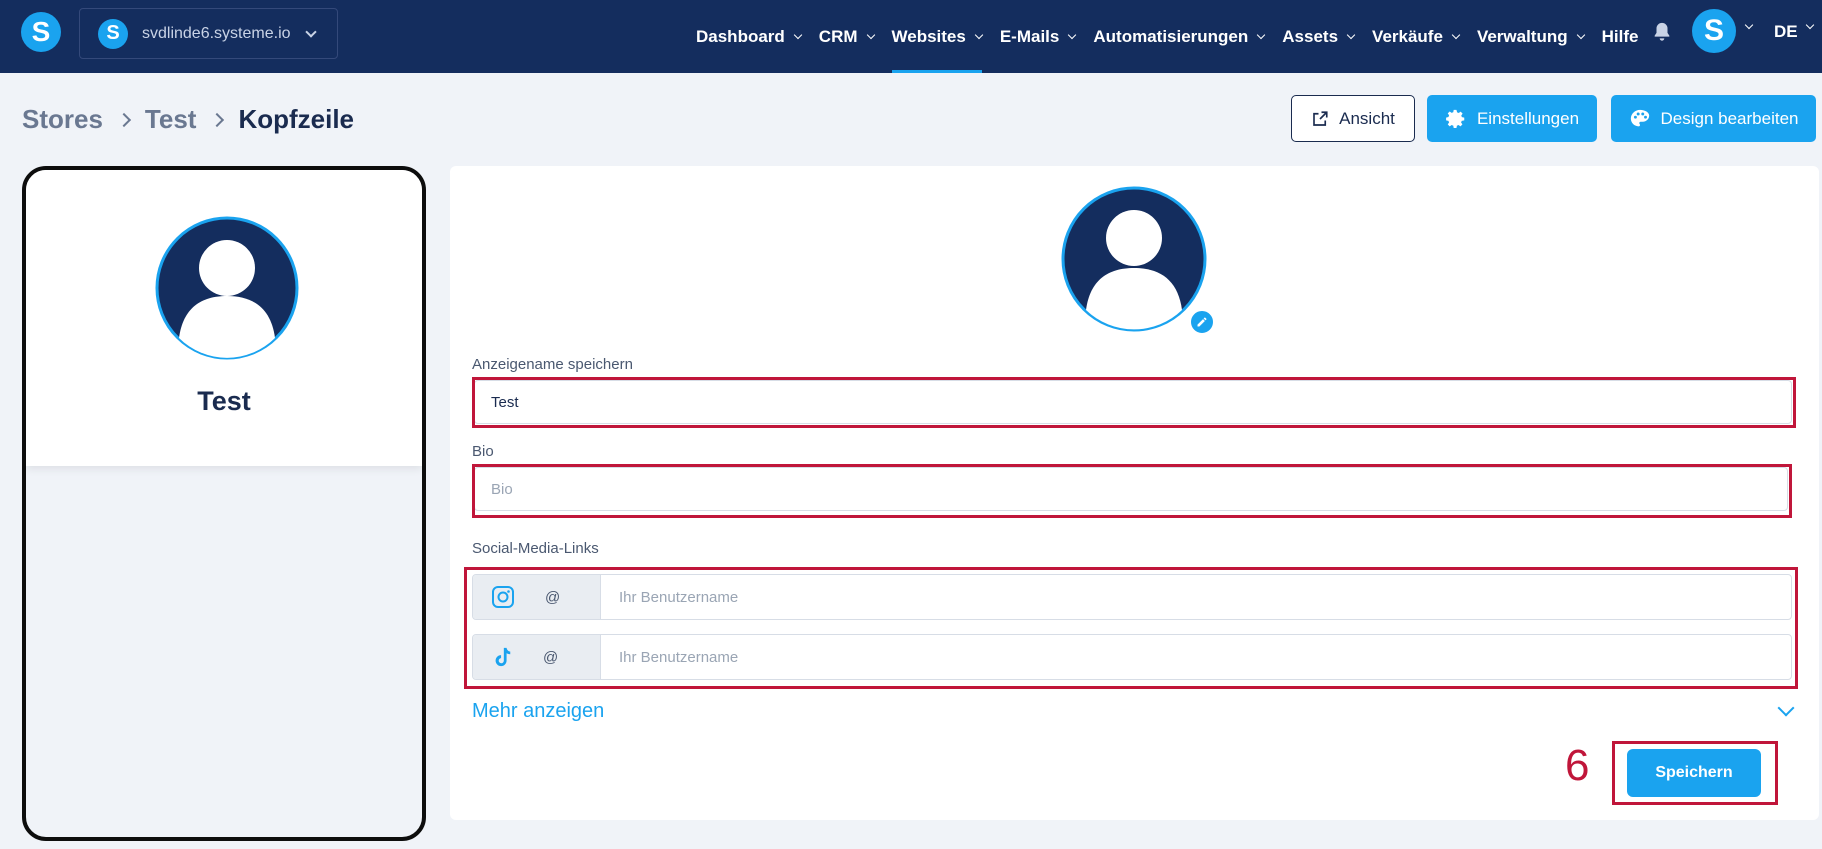 Image resolution: width=1822 pixels, height=849 pixels. I want to click on nav-verwaltung: Verwaltung, so click(1530, 36).